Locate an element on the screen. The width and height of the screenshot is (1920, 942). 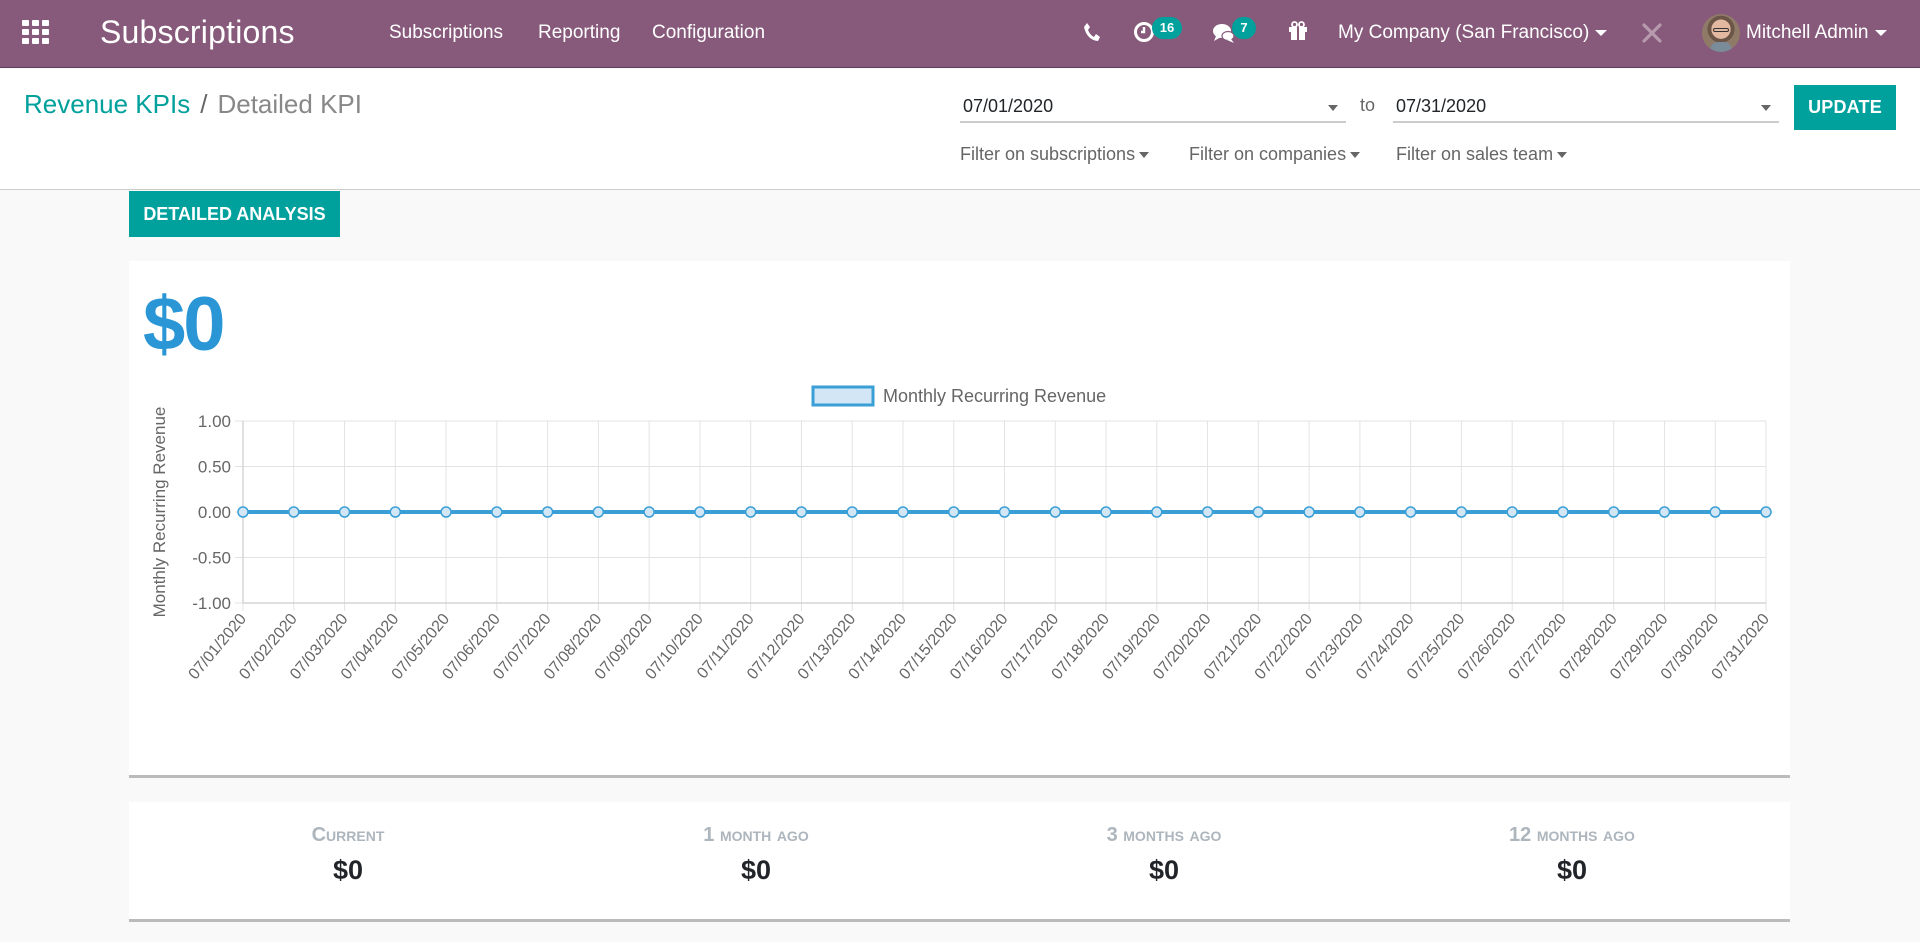
filter-companies-dropdown: Filter on companies is located at coordinates (1275, 154).